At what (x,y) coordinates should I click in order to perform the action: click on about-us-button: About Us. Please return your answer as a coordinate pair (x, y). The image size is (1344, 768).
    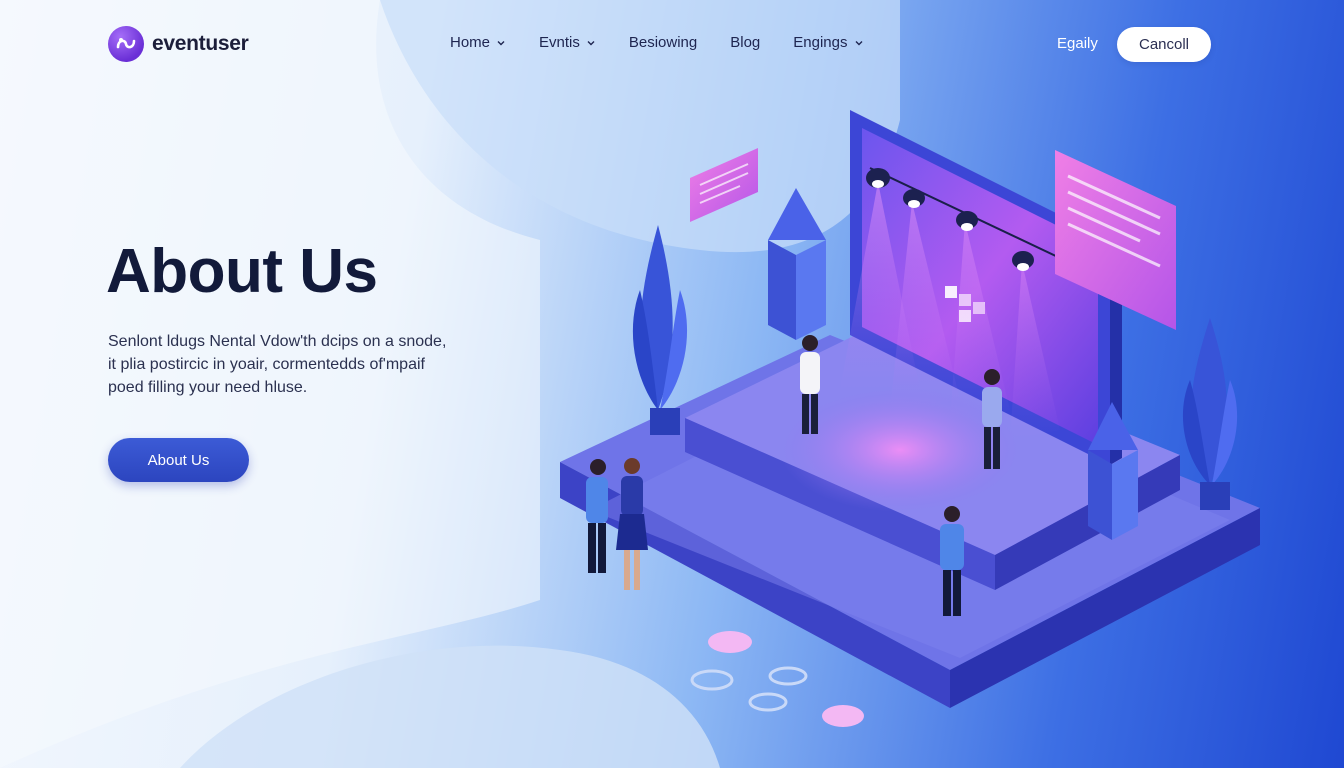
    Looking at the image, I should click on (178, 460).